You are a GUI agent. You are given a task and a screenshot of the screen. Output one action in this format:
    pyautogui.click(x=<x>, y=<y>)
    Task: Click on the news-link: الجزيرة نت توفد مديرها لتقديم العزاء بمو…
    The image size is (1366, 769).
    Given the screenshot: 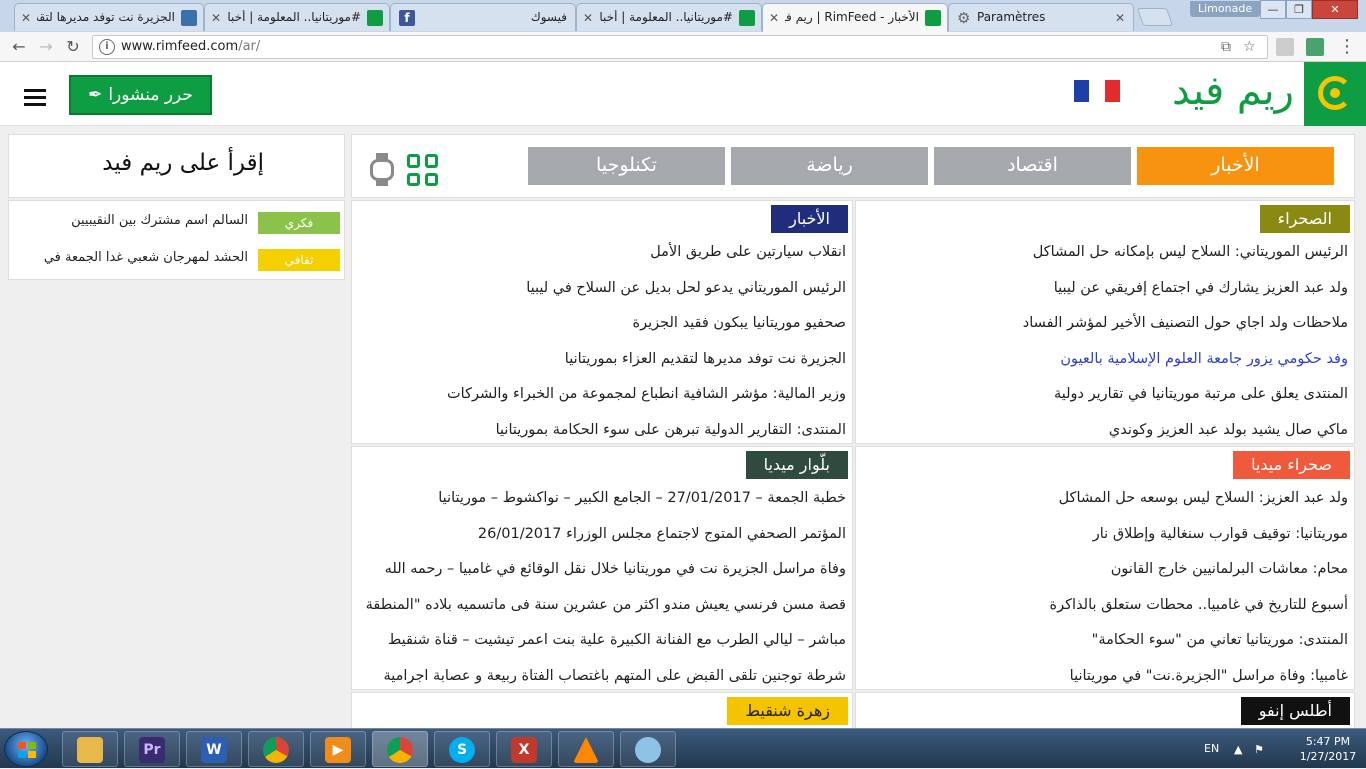 What is the action you would take?
    pyautogui.click(x=602, y=364)
    